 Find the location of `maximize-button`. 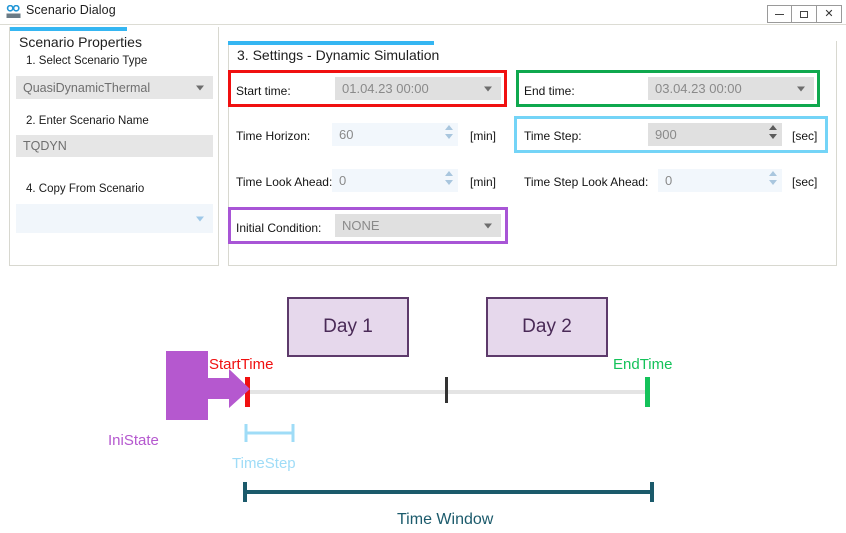

maximize-button is located at coordinates (804, 14).